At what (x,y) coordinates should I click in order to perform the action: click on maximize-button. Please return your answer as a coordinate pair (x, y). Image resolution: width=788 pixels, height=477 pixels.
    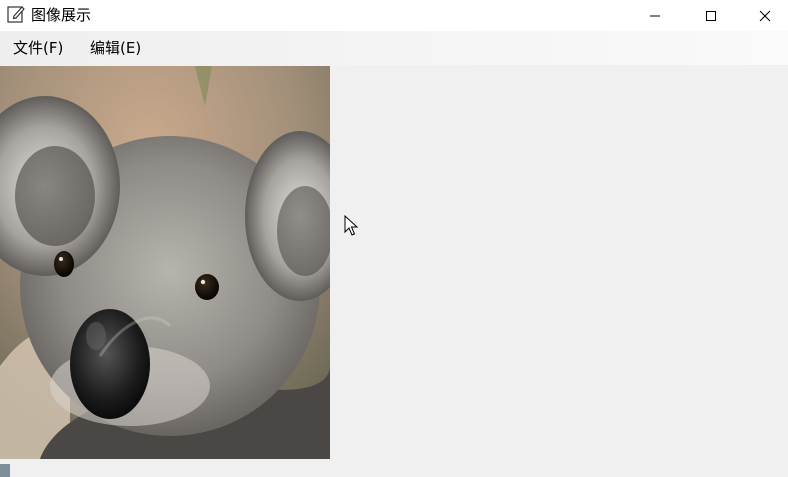
    Looking at the image, I should click on (711, 15).